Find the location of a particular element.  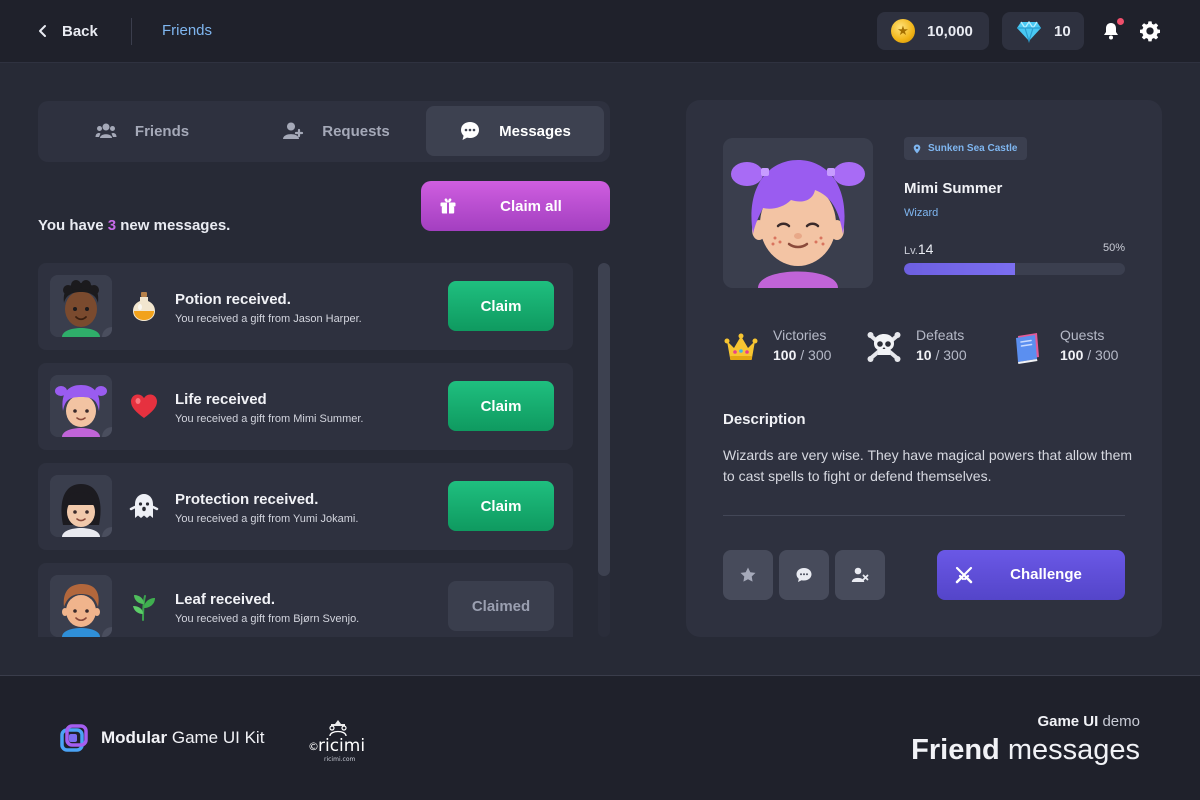

back-button: Back is located at coordinates (67, 31).